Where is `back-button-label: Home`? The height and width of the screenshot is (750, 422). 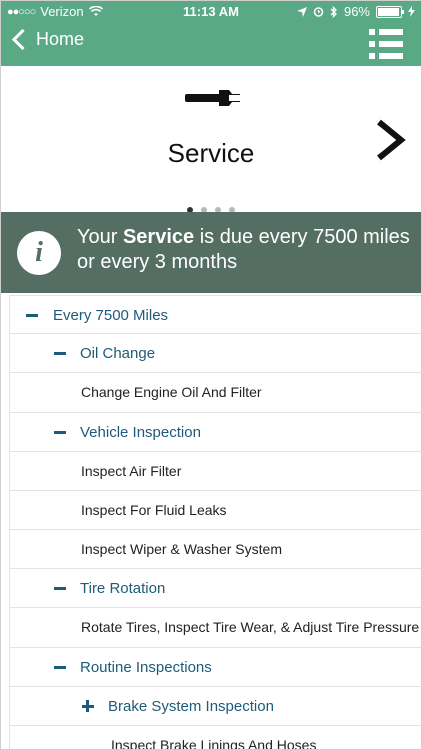
back-button-label: Home is located at coordinates (60, 39).